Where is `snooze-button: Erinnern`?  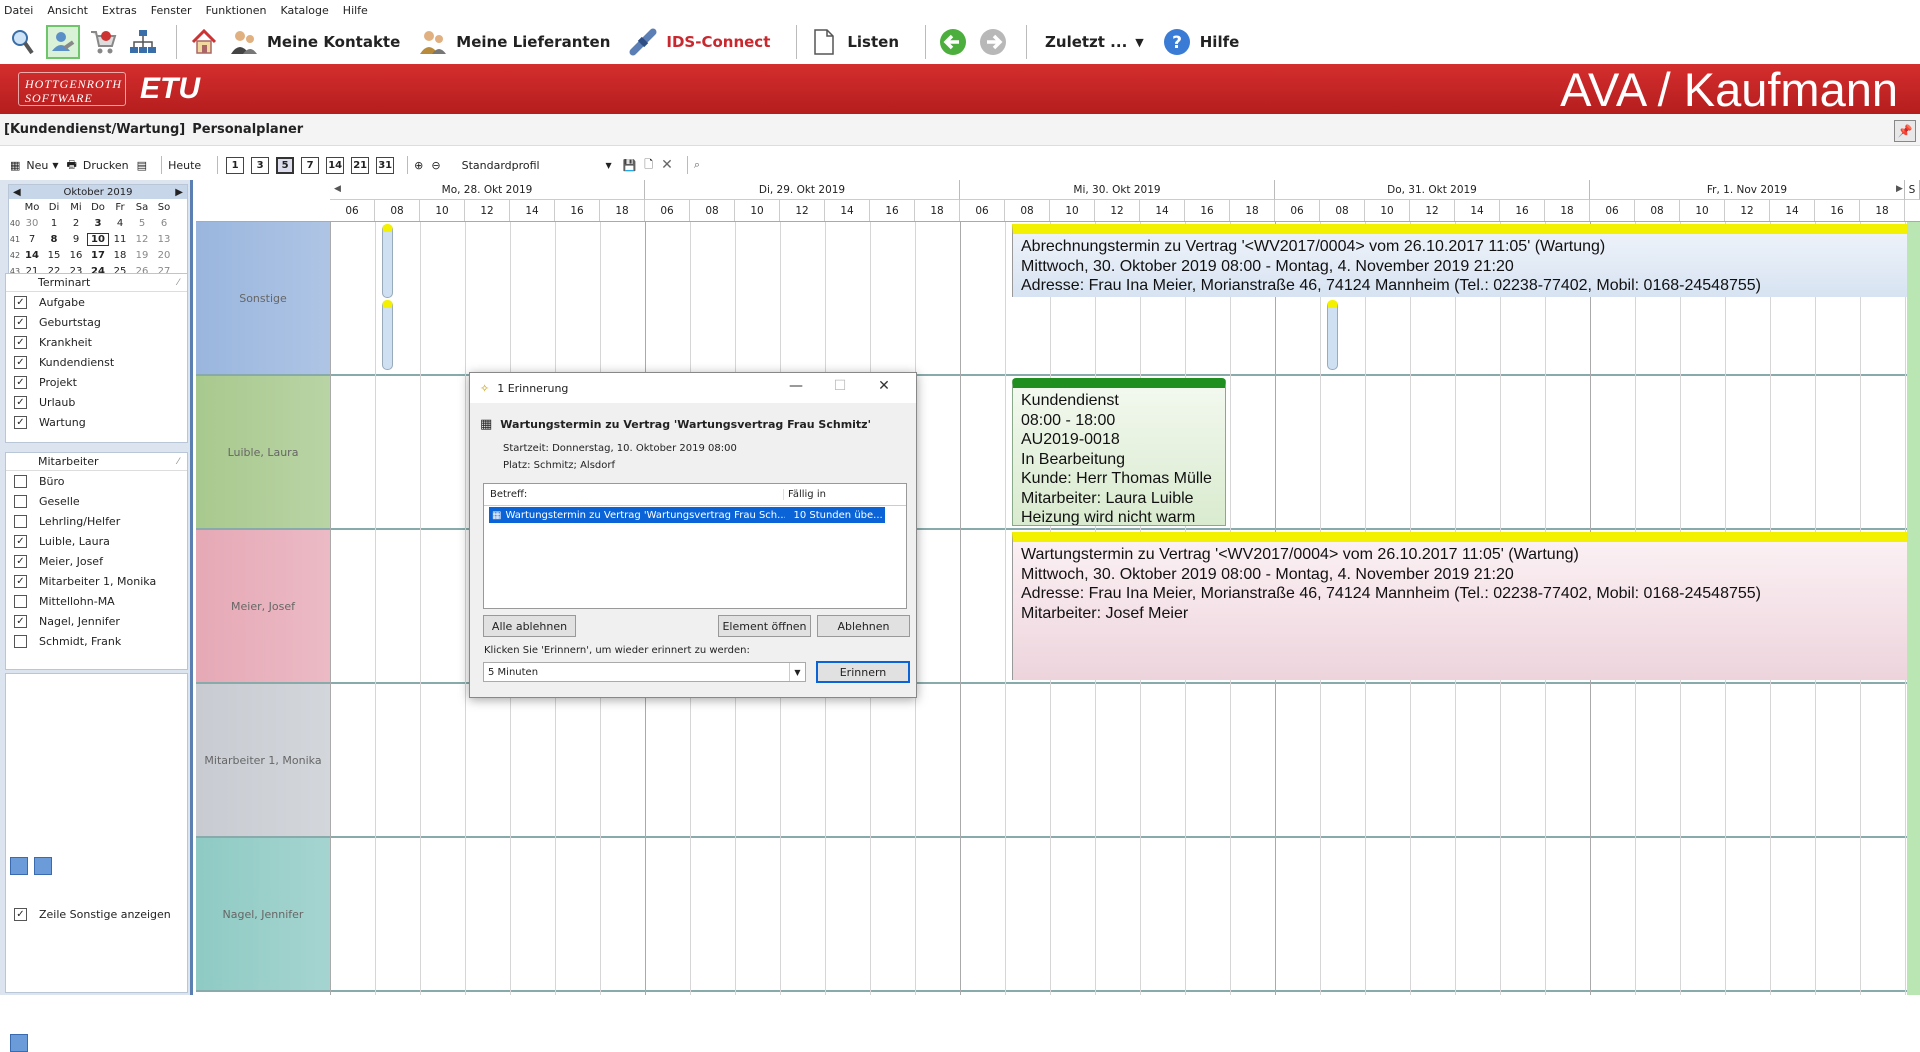 snooze-button: Erinnern is located at coordinates (863, 672).